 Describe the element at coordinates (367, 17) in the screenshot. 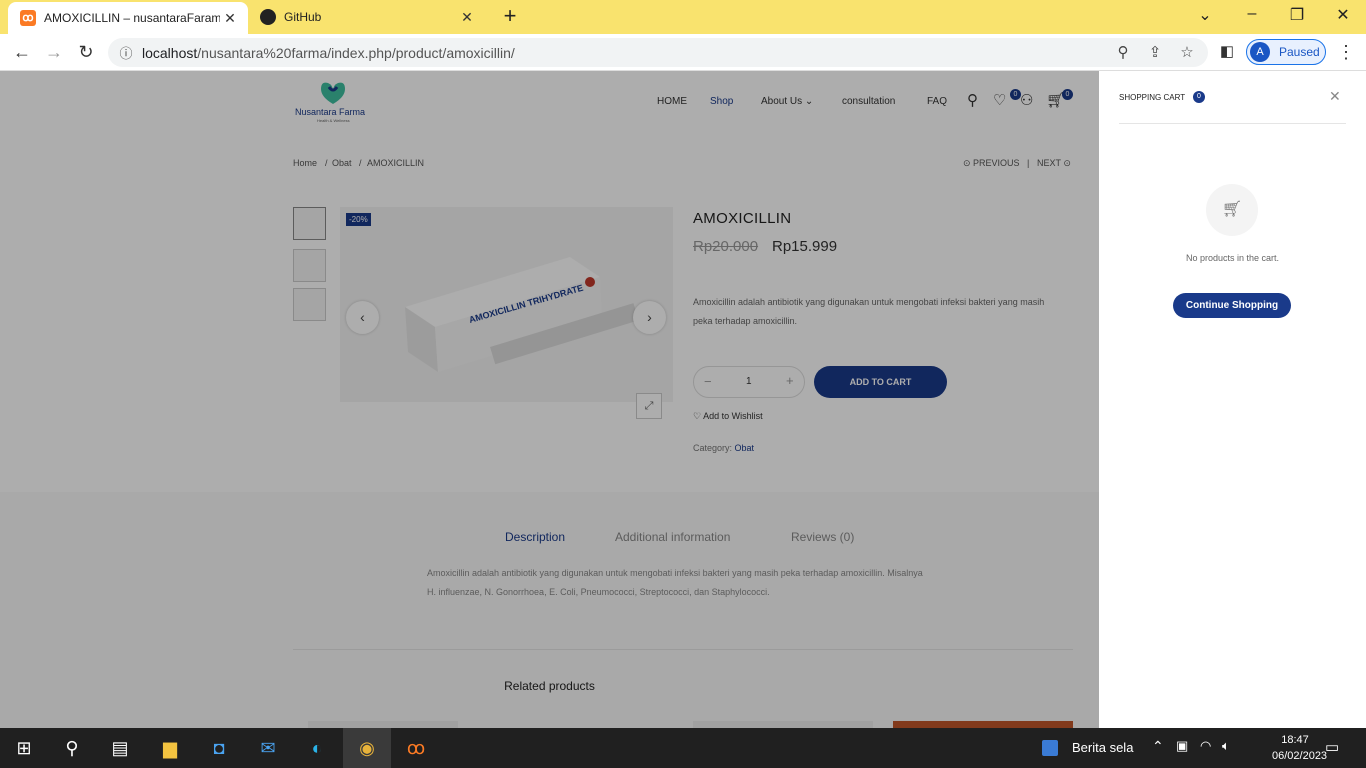

I see `tab-github: GitHub ✕` at that location.